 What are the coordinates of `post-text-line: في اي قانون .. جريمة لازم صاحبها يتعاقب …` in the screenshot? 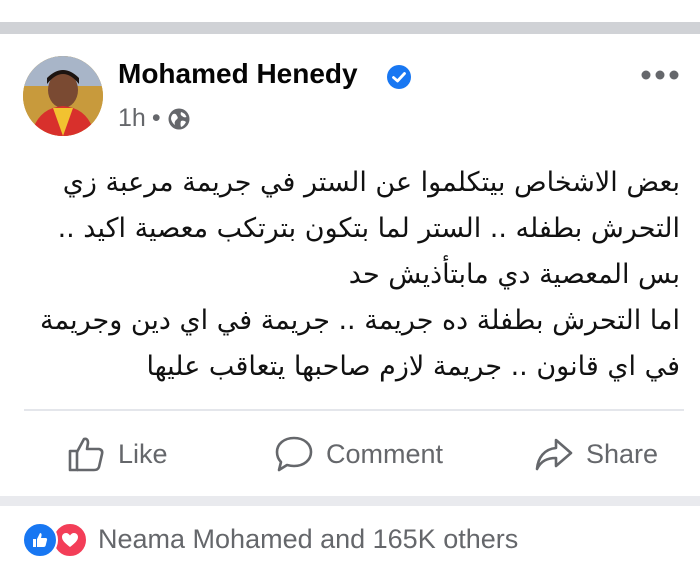 It's located at (413, 366).